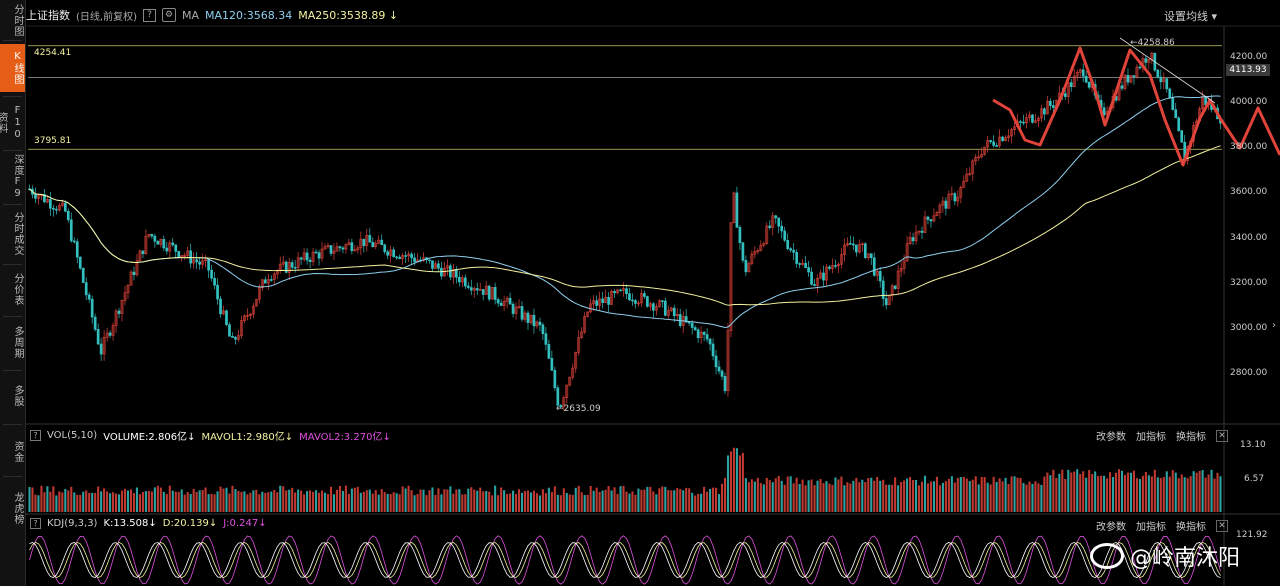  What do you see at coordinates (190, 523) in the screenshot?
I see `kdj-d: D:20.139↓` at bounding box center [190, 523].